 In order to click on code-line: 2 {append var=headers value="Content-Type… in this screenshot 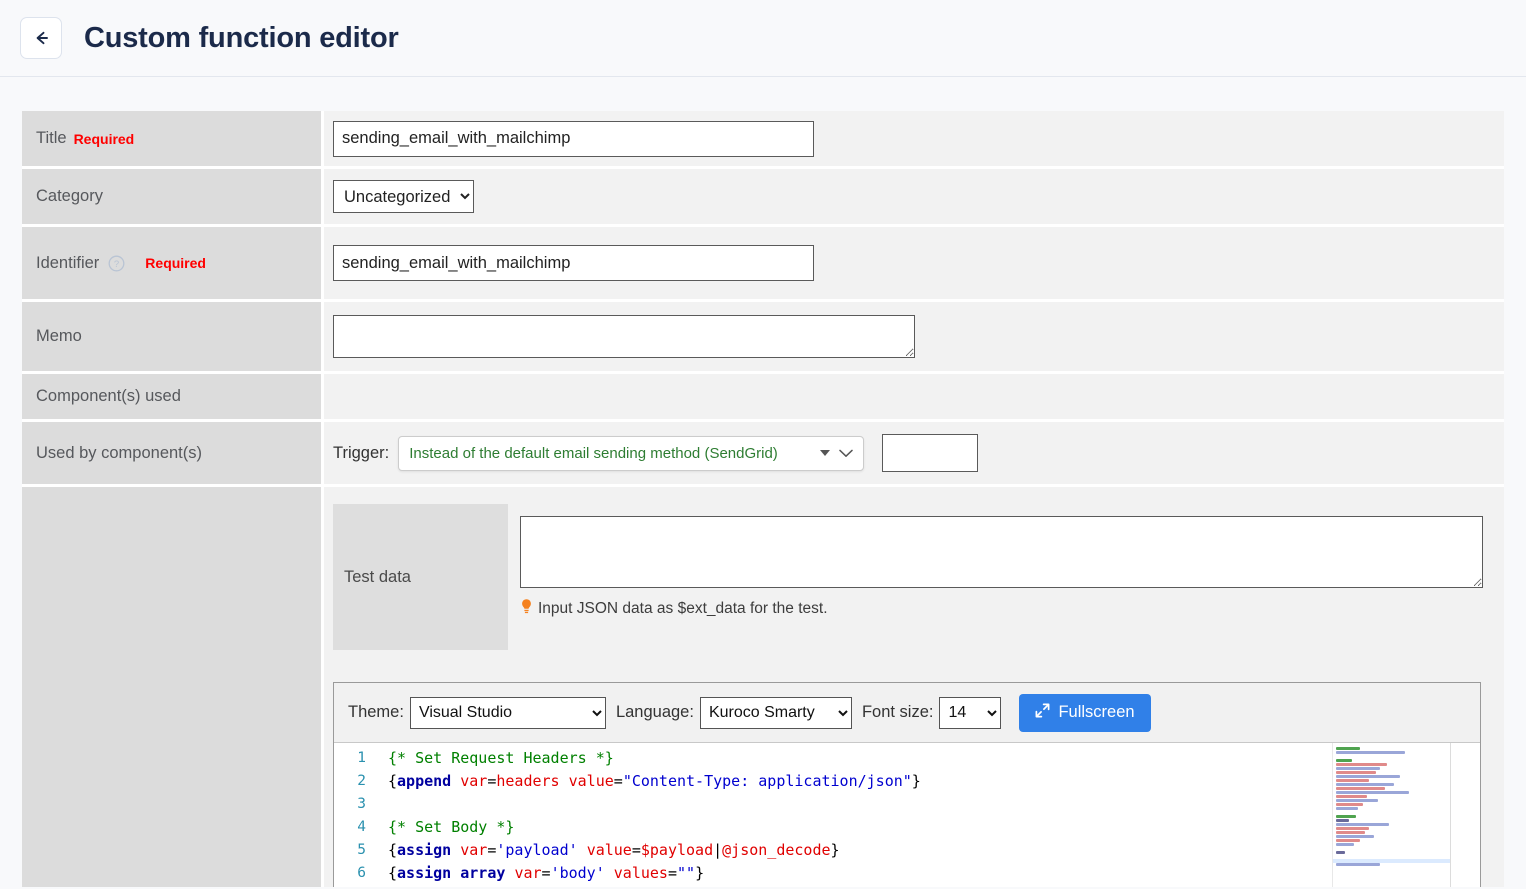, I will do `click(833, 780)`.